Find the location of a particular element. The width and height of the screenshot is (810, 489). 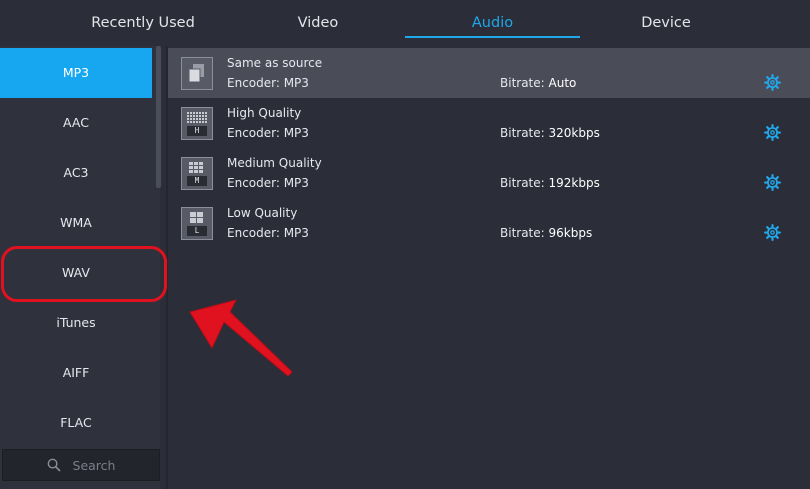

search-icon is located at coordinates (54, 465).